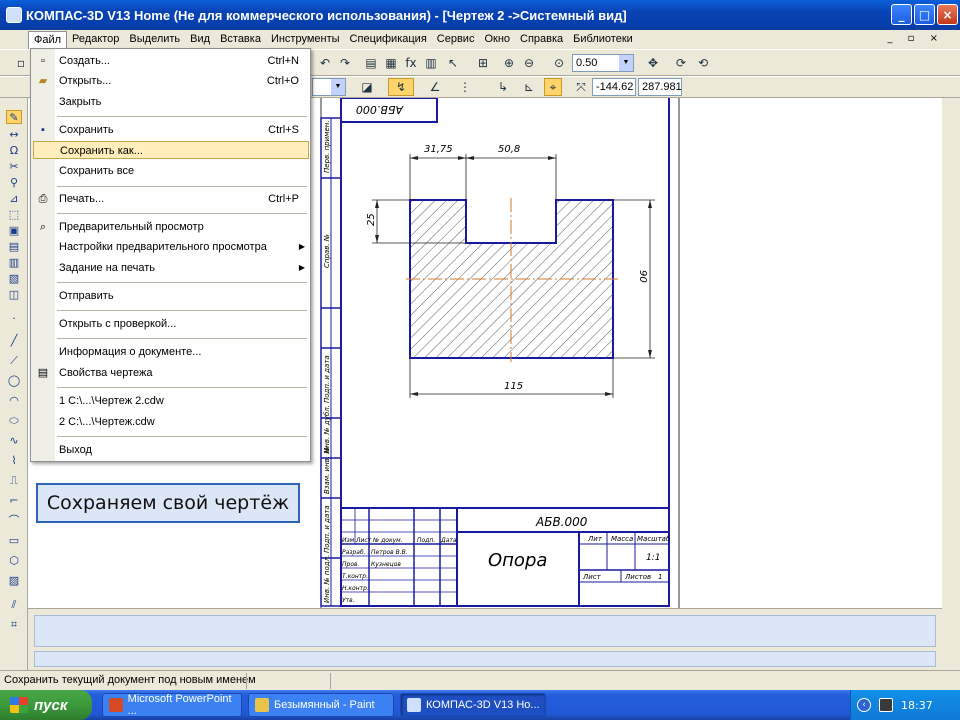 The width and height of the screenshot is (960, 720). What do you see at coordinates (553, 87) in the screenshot?
I see `cursor-snap-icon: ⌖` at bounding box center [553, 87].